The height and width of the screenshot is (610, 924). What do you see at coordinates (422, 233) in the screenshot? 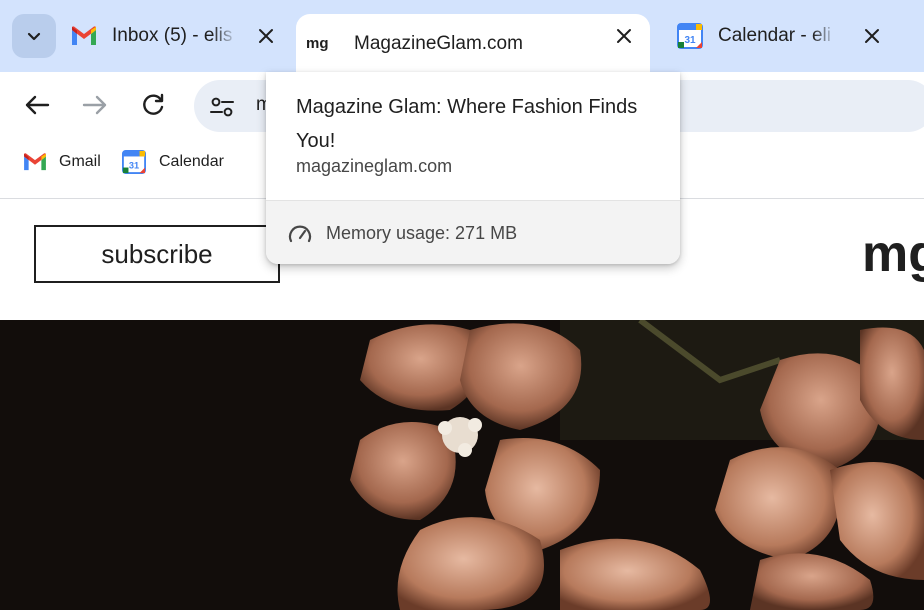
I see `memory-usage-text: Memory usage: 271 MB` at bounding box center [422, 233].